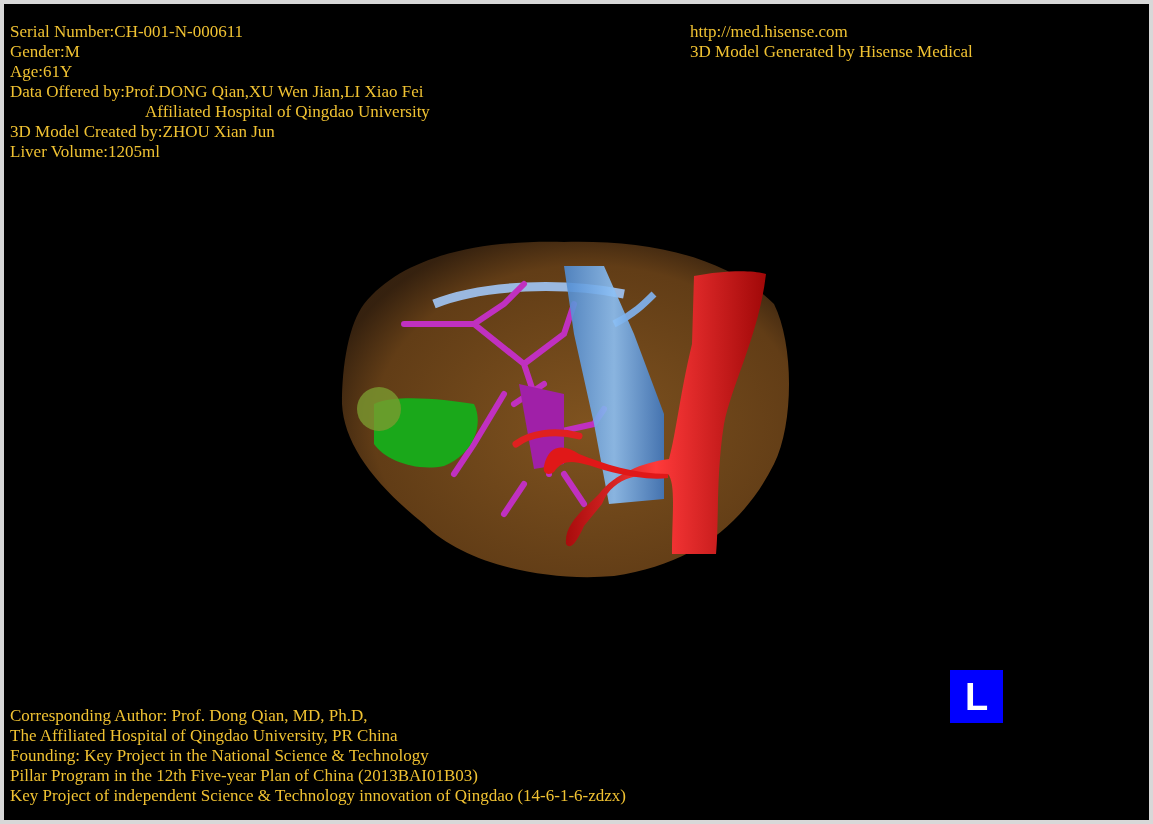  What do you see at coordinates (769, 32) in the screenshot?
I see `info-text: http://med.hisense.com` at bounding box center [769, 32].